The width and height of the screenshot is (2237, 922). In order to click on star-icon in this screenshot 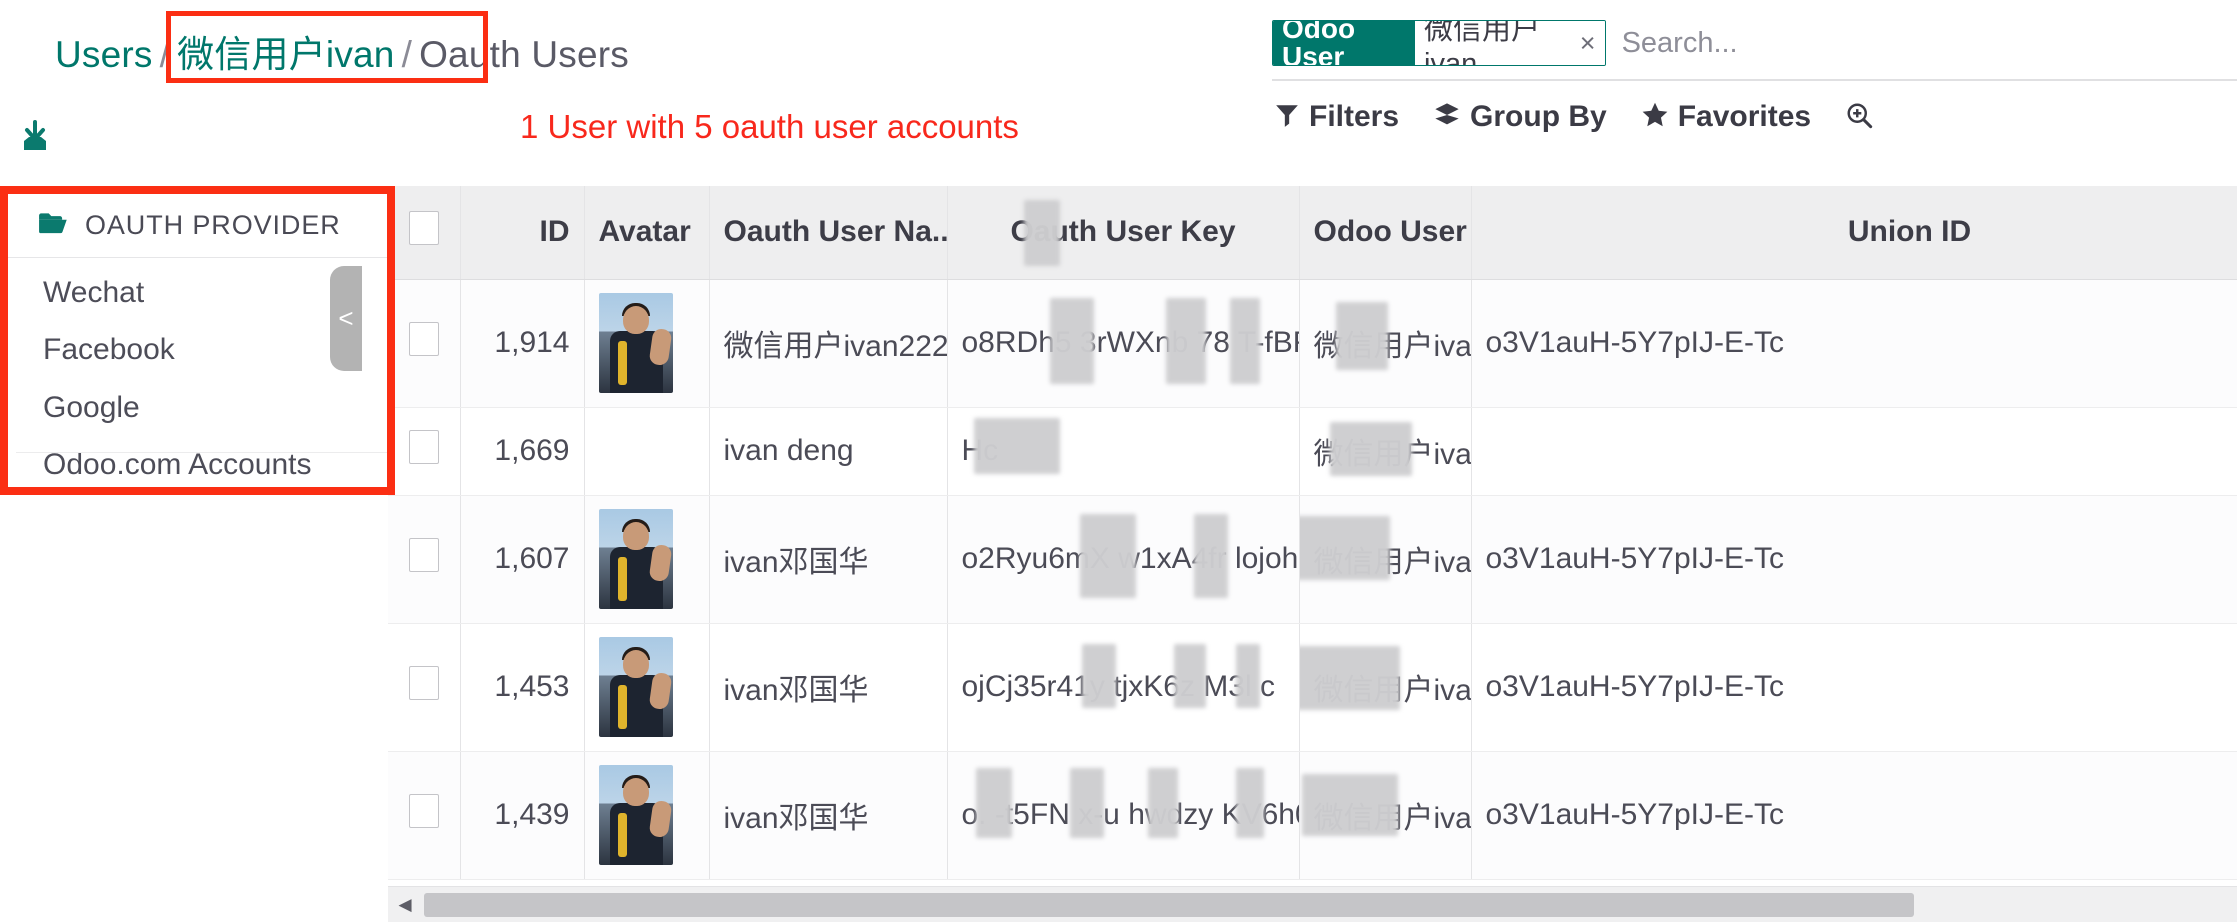, I will do `click(1655, 117)`.